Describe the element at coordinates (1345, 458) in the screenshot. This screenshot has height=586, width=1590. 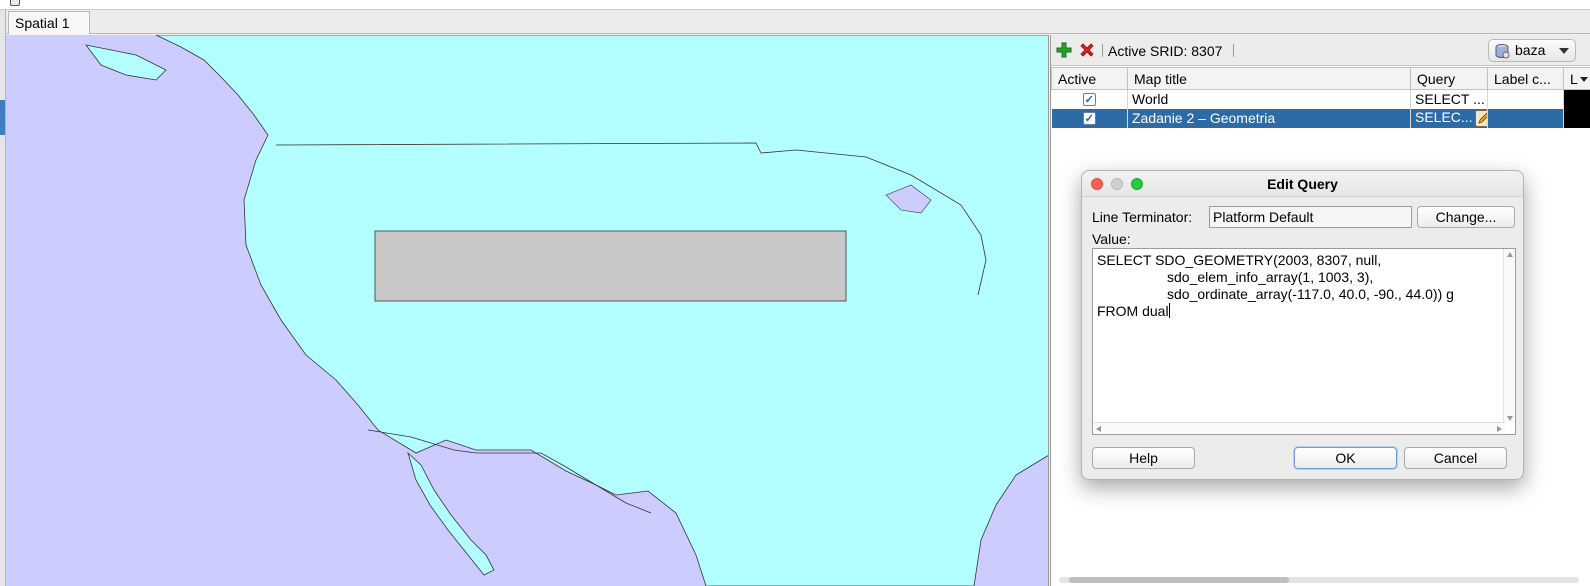
I see `ok-button: OK` at that location.